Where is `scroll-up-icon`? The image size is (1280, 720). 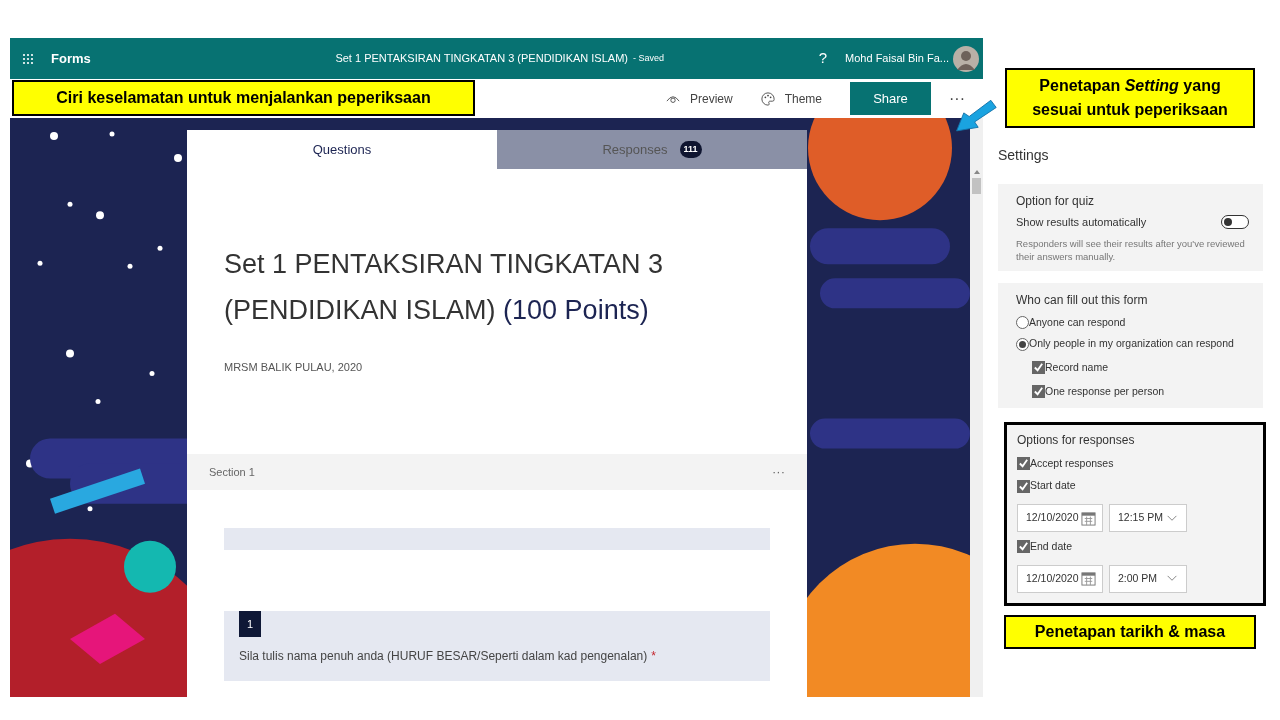
scroll-up-icon is located at coordinates (976, 172).